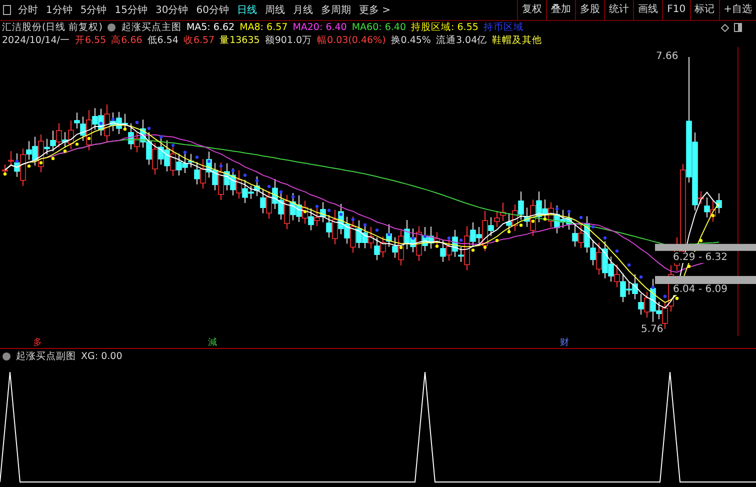 This screenshot has height=487, width=756. What do you see at coordinates (59, 10) in the screenshot?
I see `period-tab: 1分钟` at bounding box center [59, 10].